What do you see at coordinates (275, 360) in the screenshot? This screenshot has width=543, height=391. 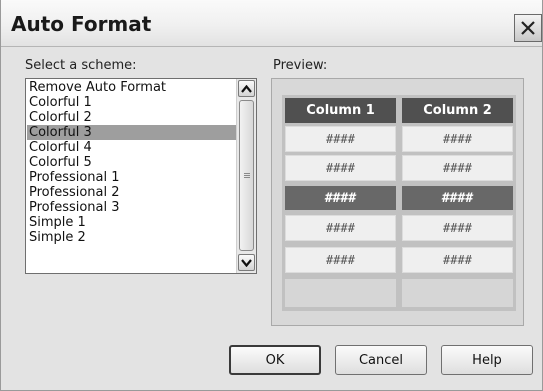 I see `ok-button: OK` at bounding box center [275, 360].